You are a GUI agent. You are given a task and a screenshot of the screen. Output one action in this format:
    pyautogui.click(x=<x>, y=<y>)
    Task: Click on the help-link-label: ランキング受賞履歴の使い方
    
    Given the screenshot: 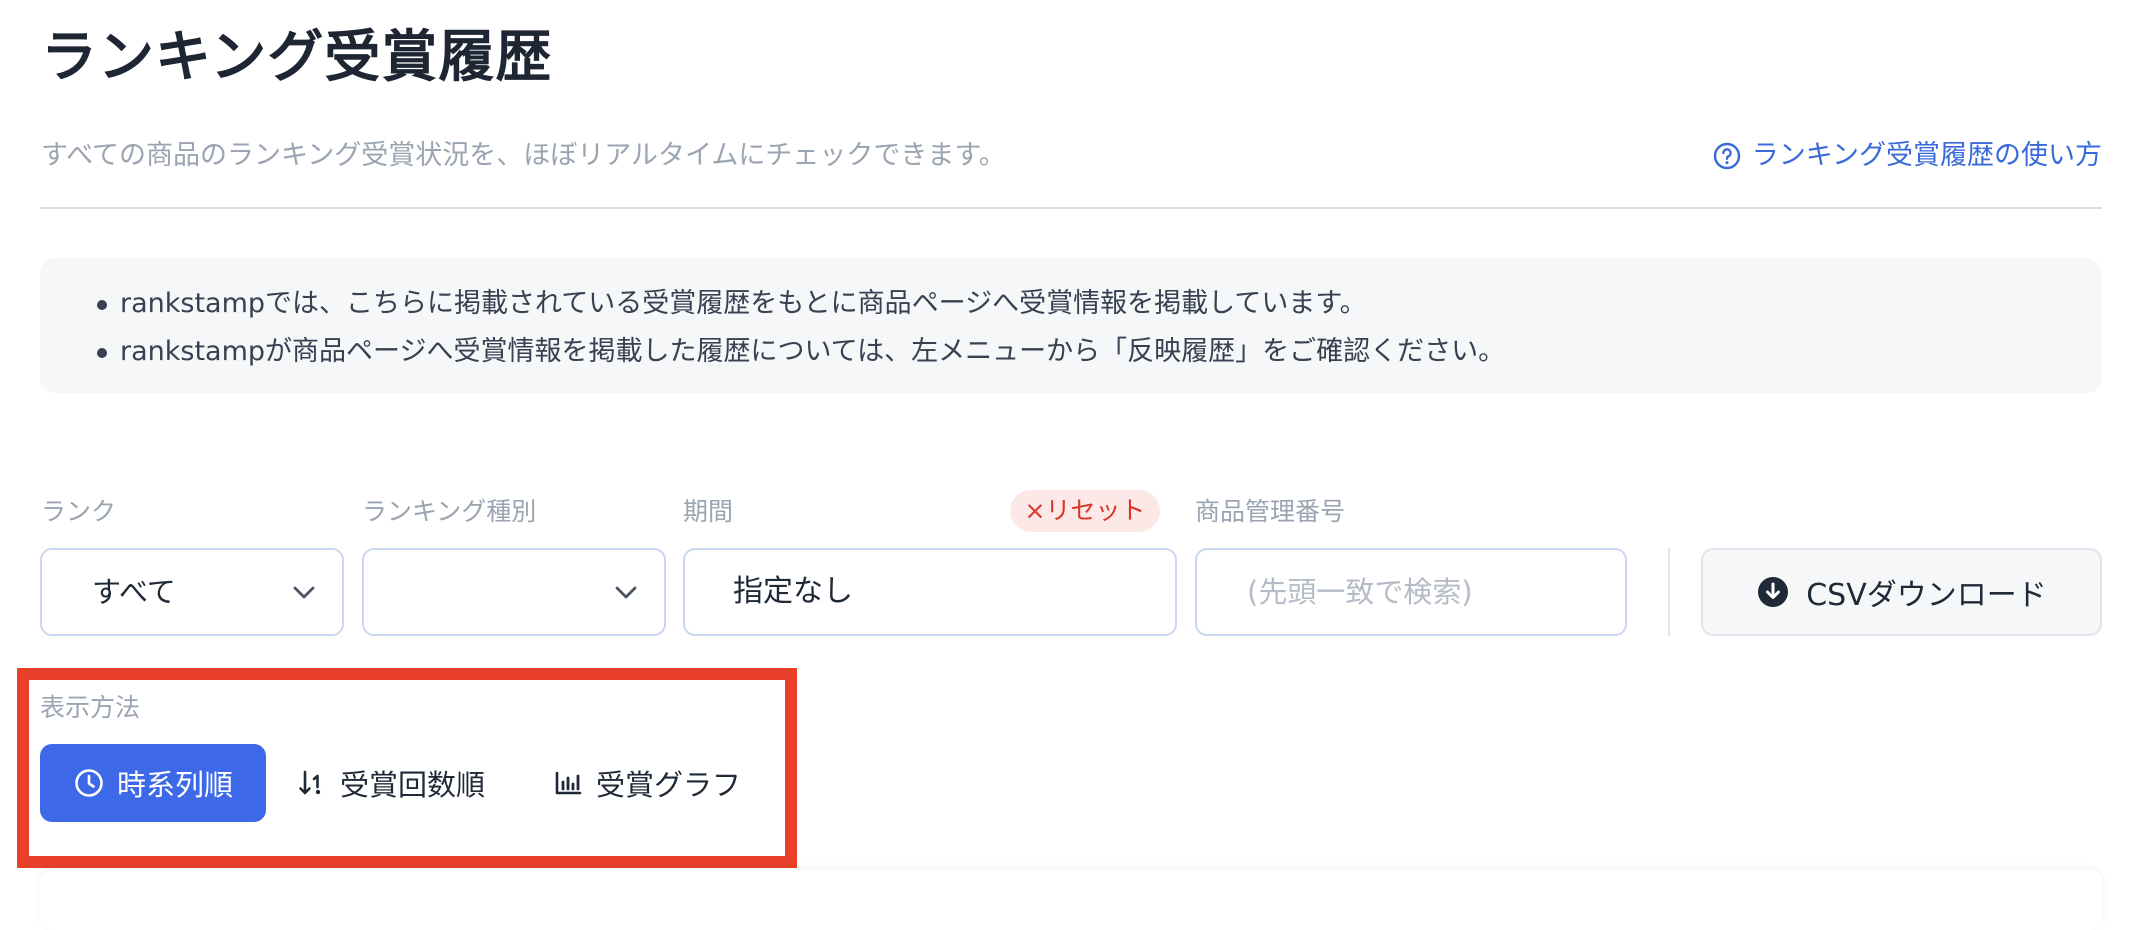 What is the action you would take?
    pyautogui.click(x=1926, y=155)
    